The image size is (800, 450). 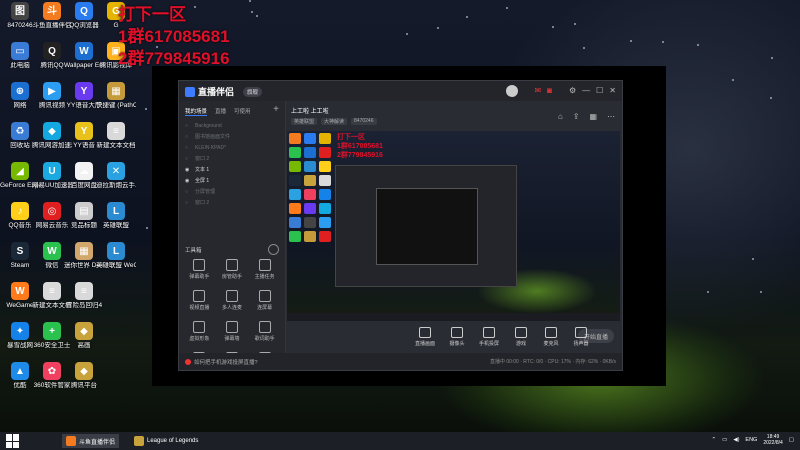 What do you see at coordinates (791, 440) in the screenshot?
I see `notification-icon: ▢` at bounding box center [791, 440].